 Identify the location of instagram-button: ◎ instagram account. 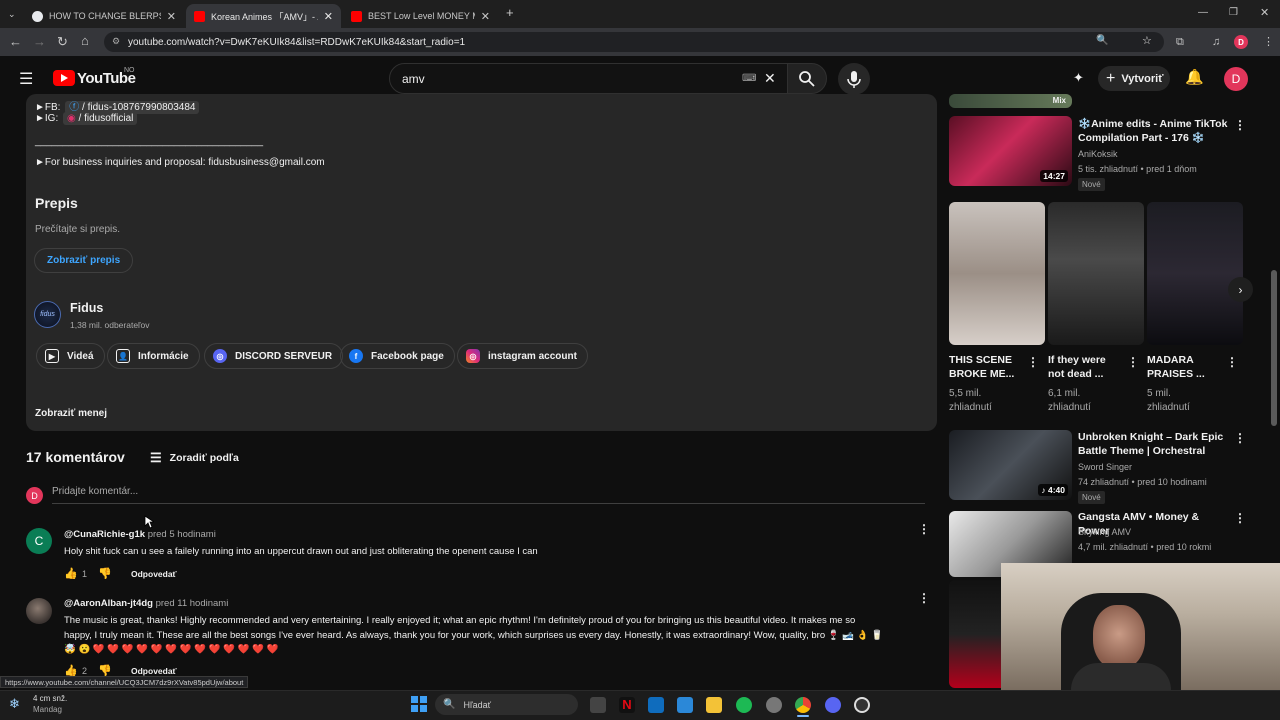
(522, 356).